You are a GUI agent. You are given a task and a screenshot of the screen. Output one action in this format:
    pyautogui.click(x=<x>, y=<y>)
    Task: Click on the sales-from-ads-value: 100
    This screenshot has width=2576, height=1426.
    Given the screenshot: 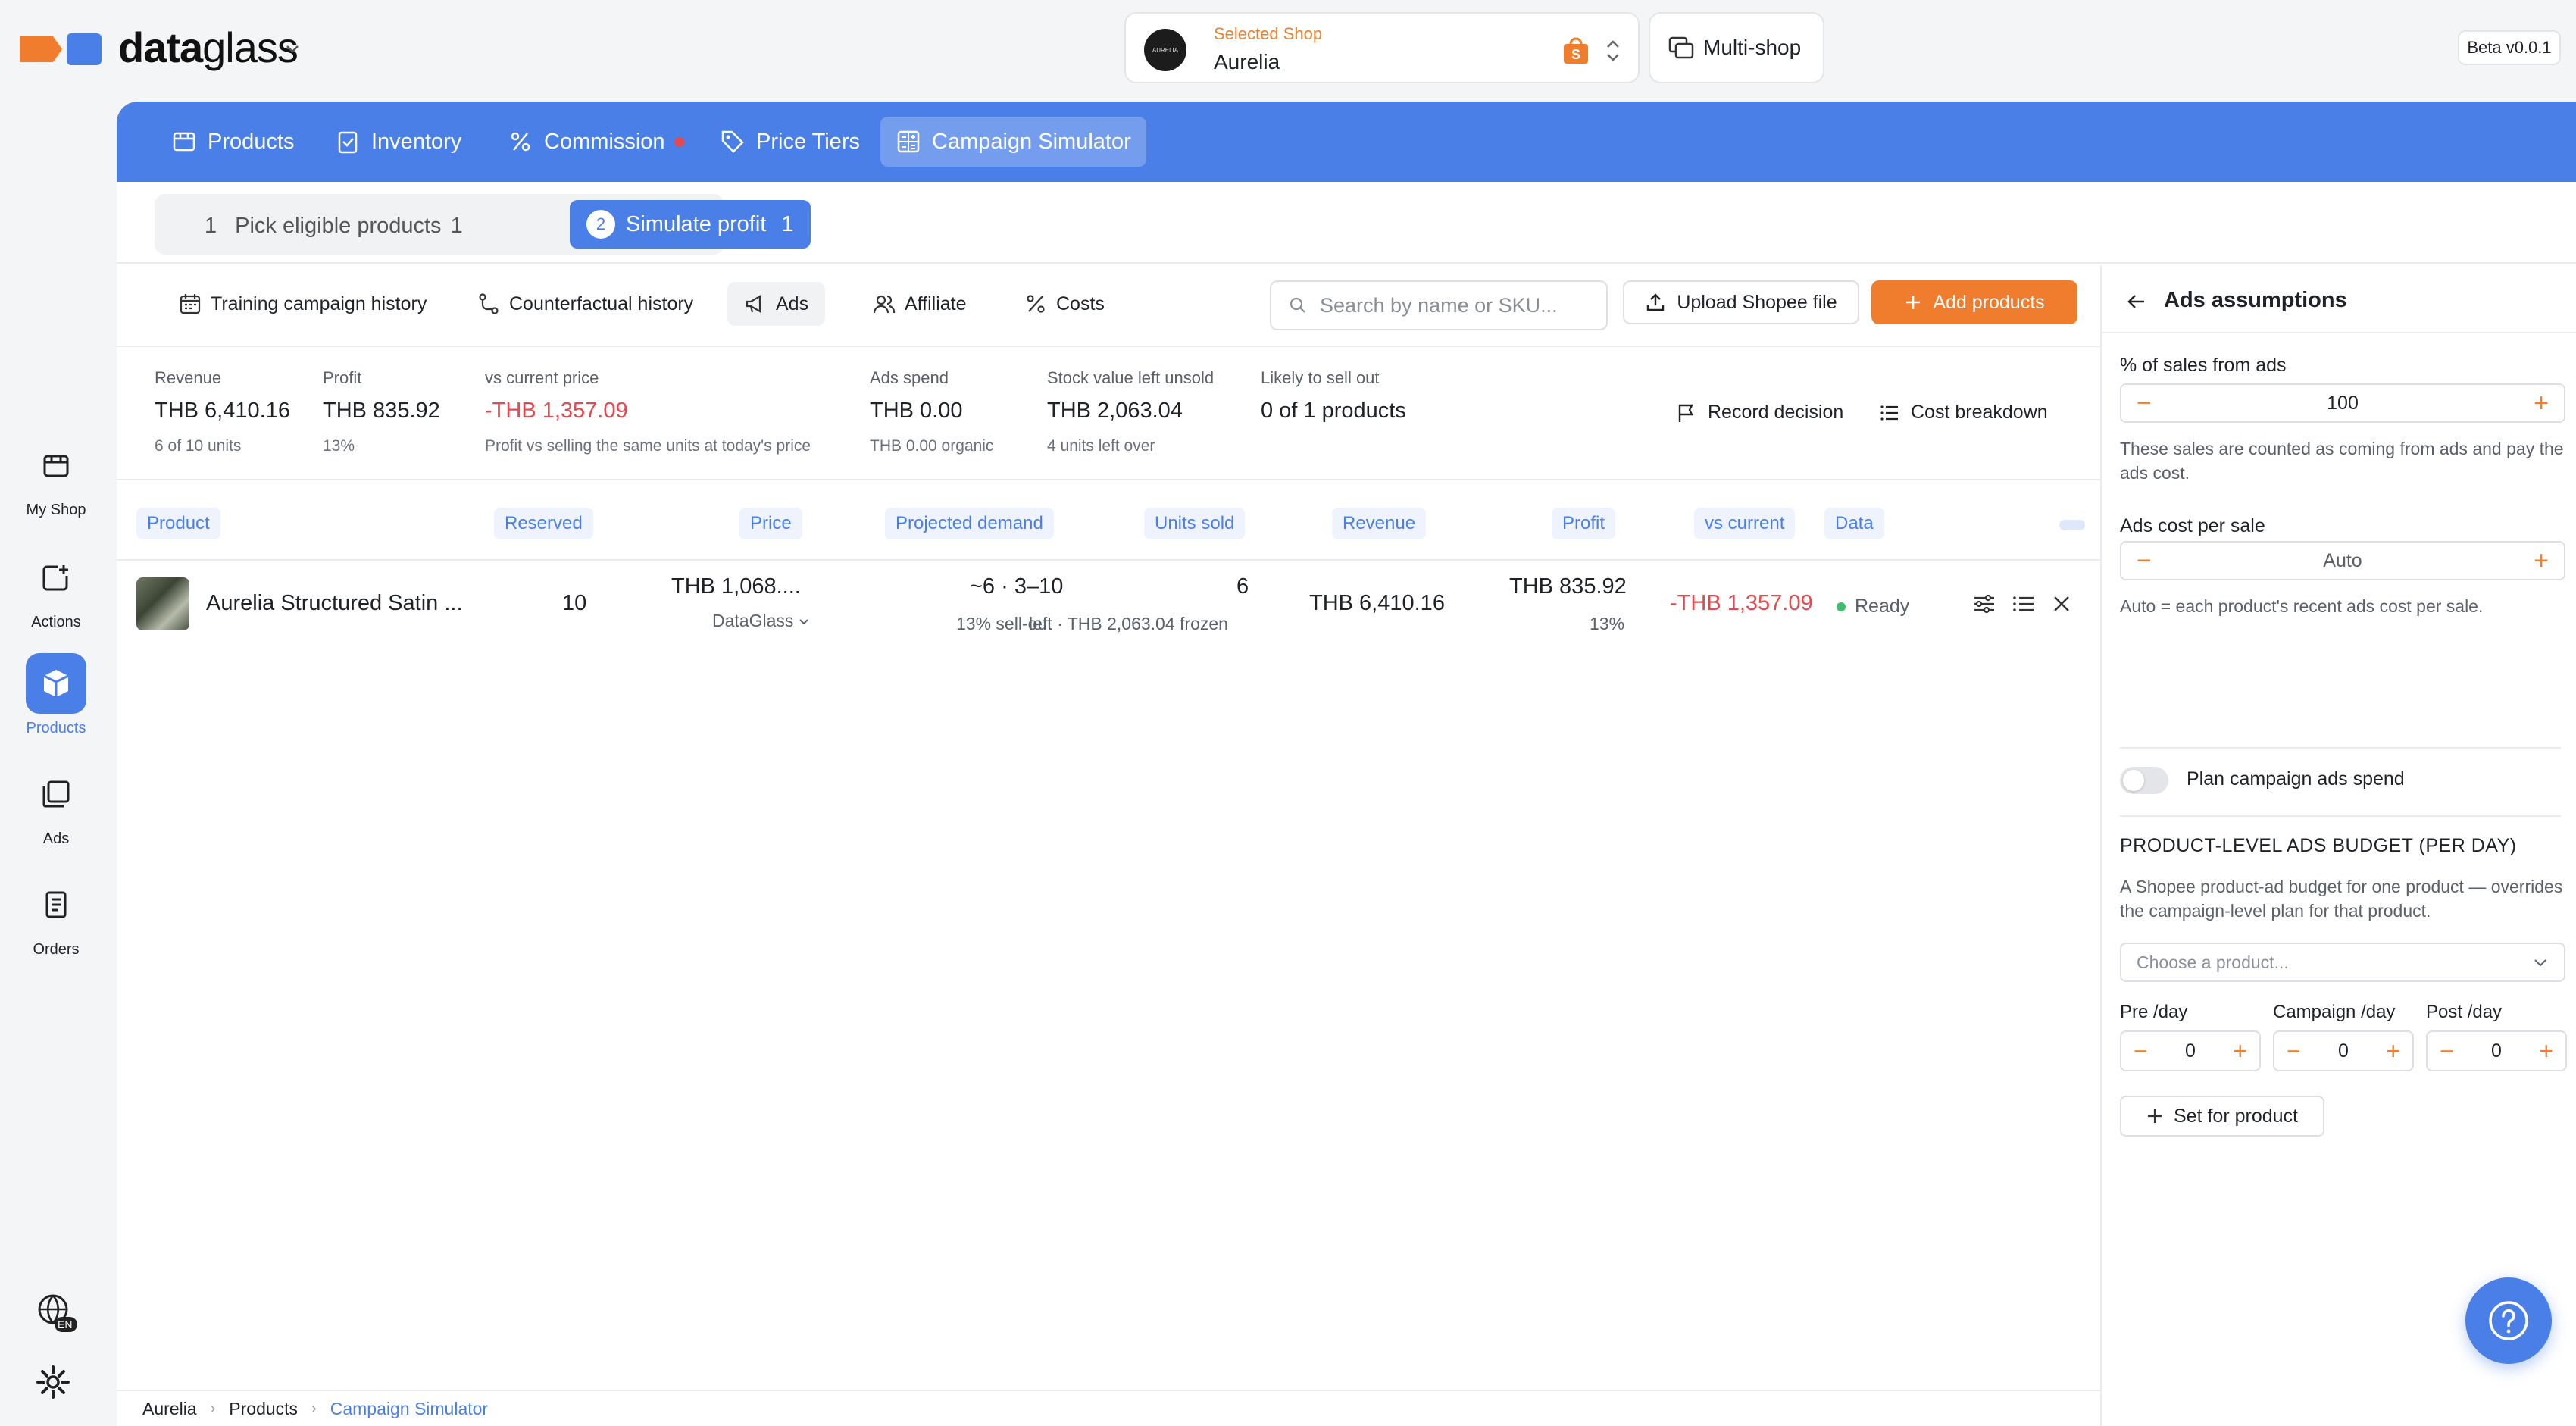 What is the action you would take?
    pyautogui.click(x=2343, y=403)
    